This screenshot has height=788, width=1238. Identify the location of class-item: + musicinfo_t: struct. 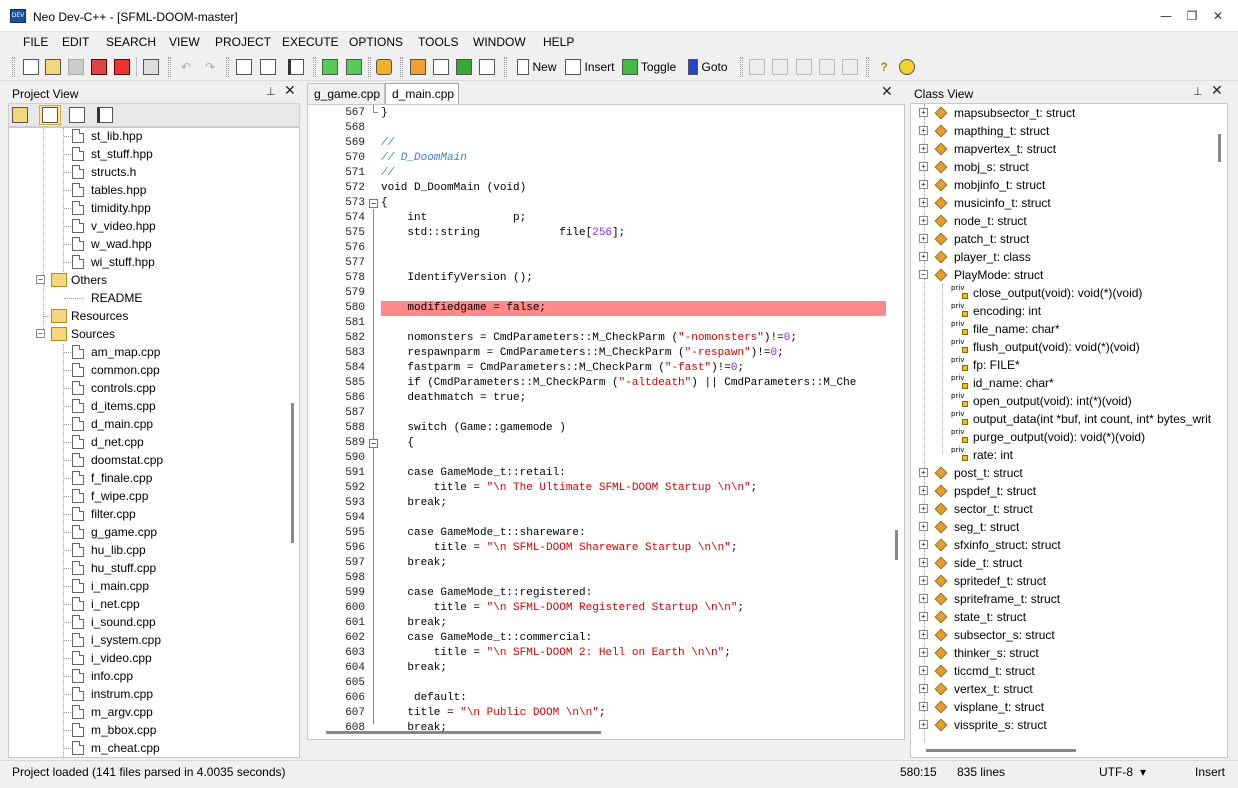
(1061, 203).